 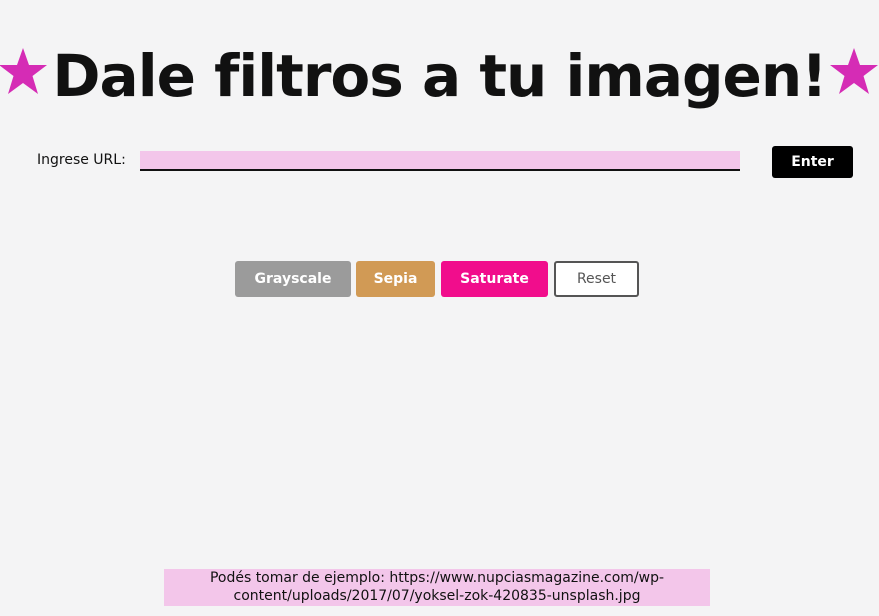 I want to click on url-form: Ingrese URL: Enter, so click(x=439, y=163).